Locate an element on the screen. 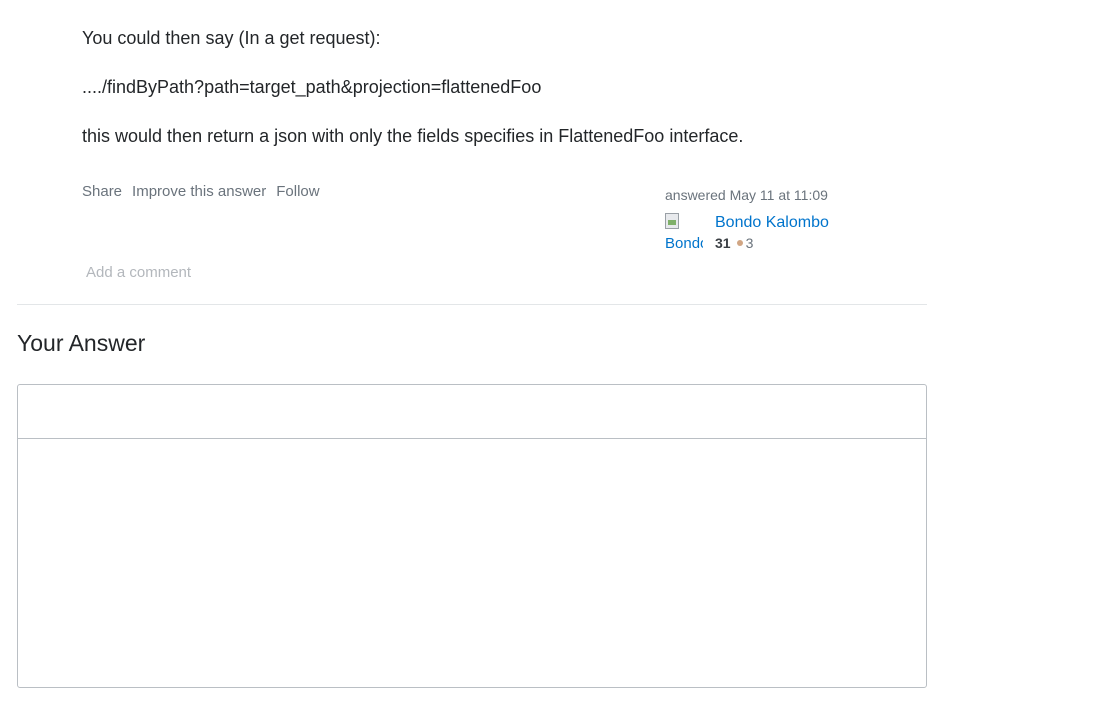 The width and height of the screenshot is (1116, 720). reputation-score: 31 is located at coordinates (723, 243).